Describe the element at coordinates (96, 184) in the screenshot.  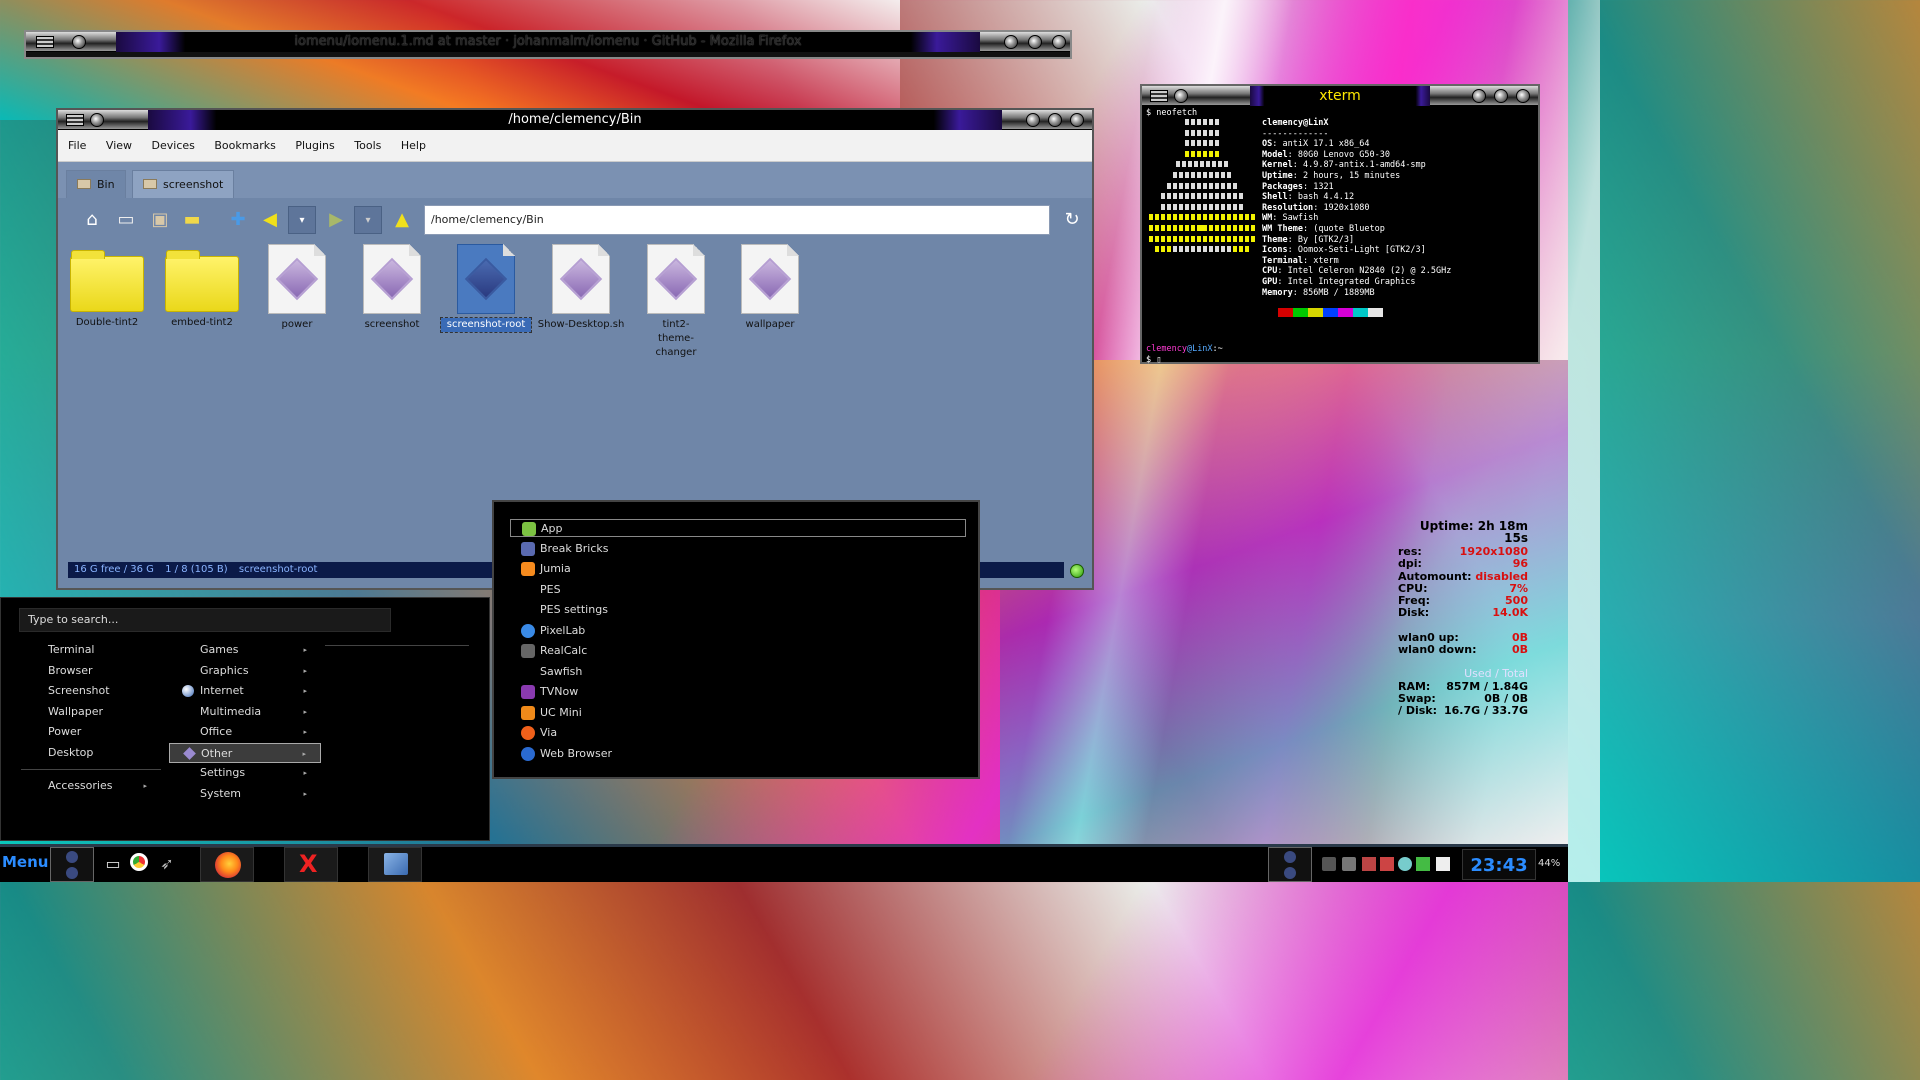
I see `tab-bin: Bin` at that location.